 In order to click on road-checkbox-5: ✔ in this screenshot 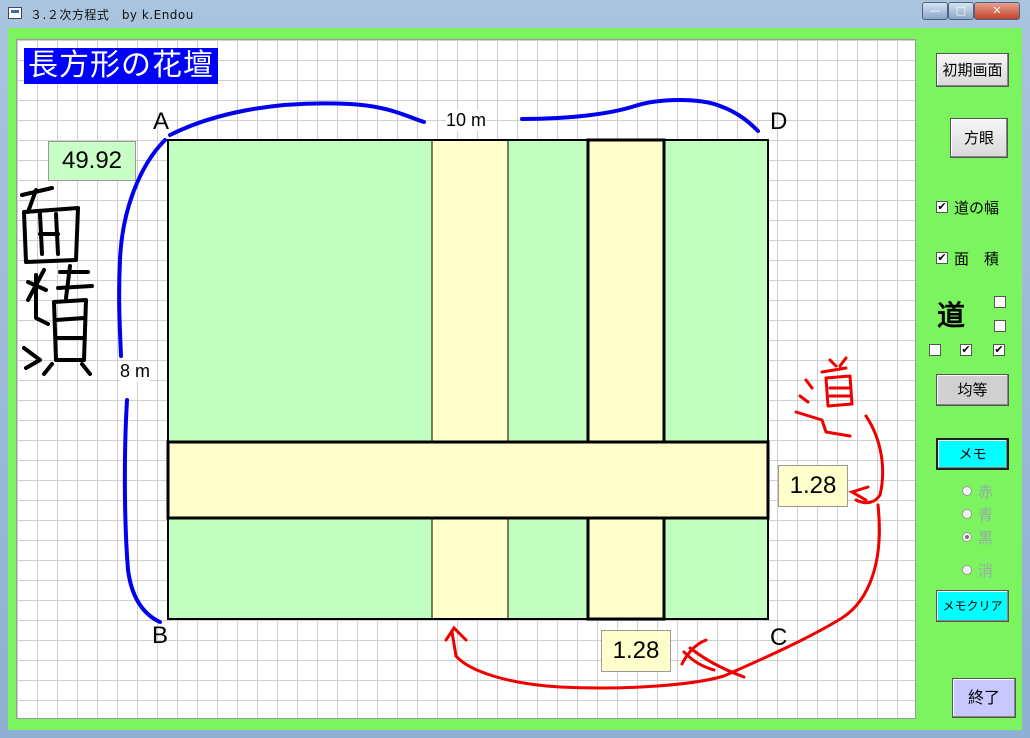, I will do `click(999, 350)`.